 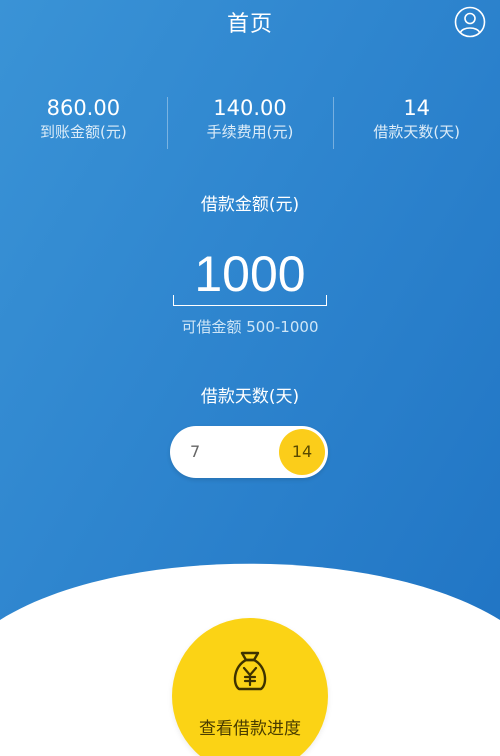 I want to click on money-bag-yuan-icon, so click(x=250, y=671).